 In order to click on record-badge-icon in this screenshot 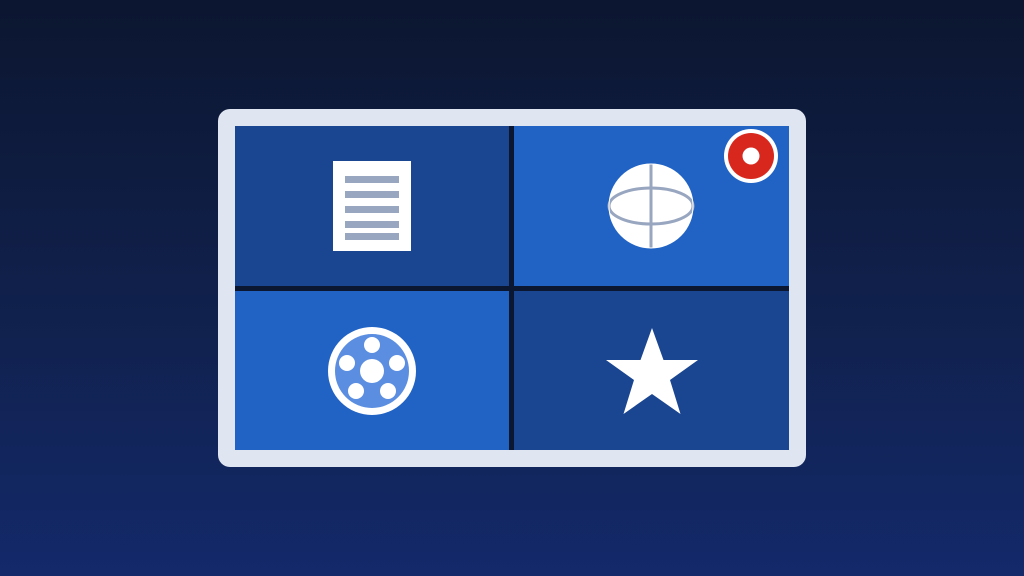, I will do `click(751, 156)`.